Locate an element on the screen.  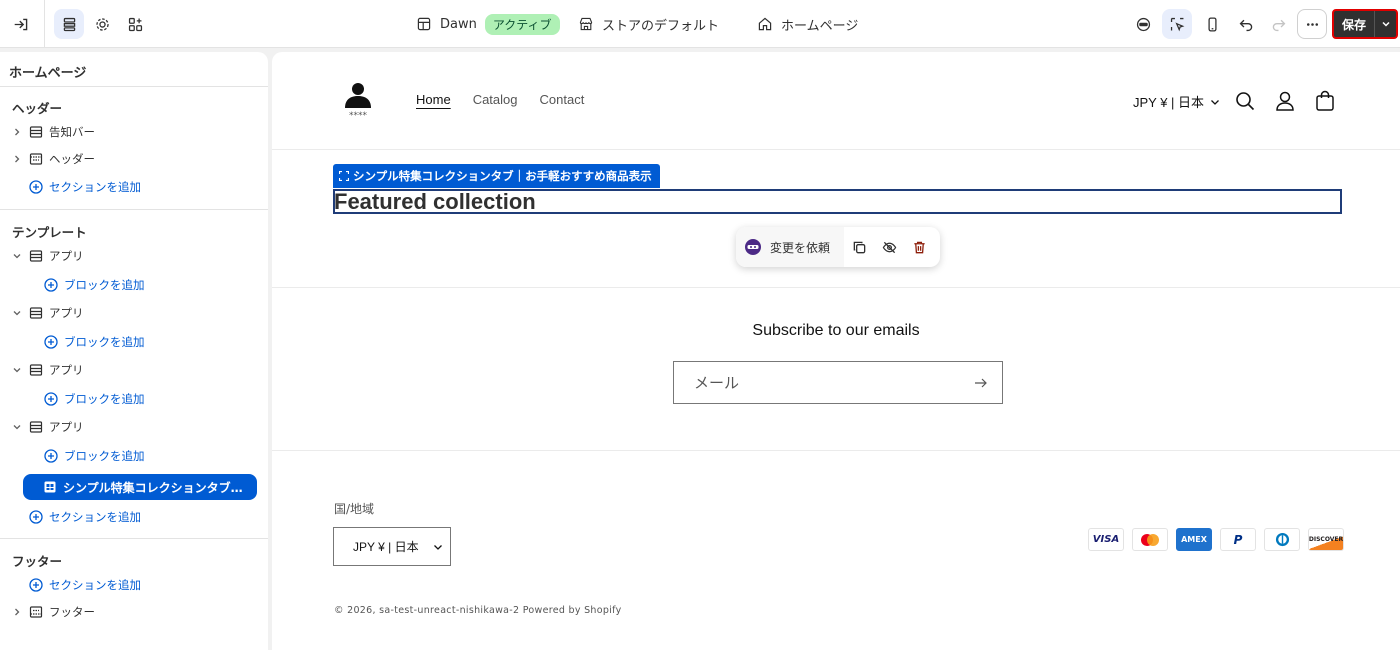
mastercard-logo is located at coordinates (1150, 539).